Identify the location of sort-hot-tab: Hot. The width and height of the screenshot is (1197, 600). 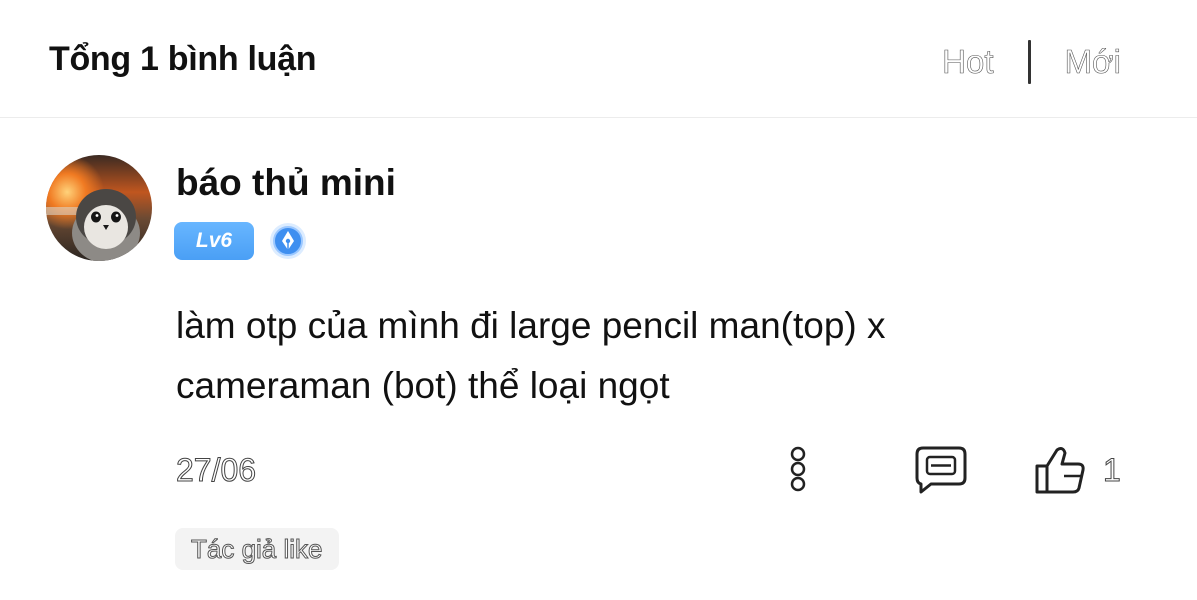
(968, 62).